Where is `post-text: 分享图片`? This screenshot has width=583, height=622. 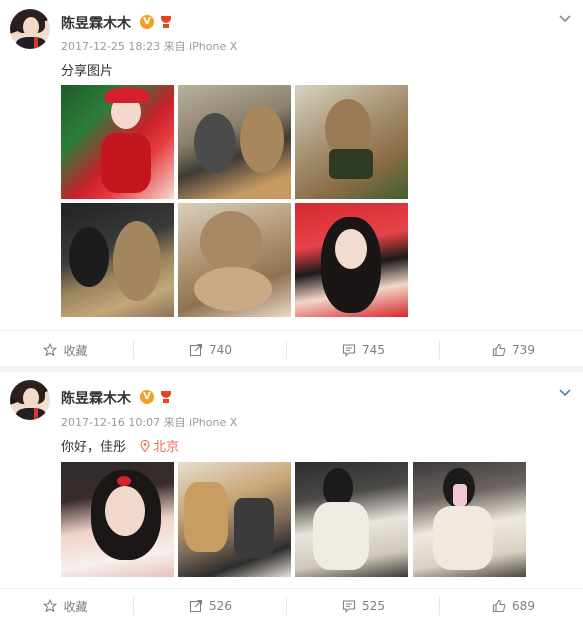 post-text: 分享图片 is located at coordinates (87, 71).